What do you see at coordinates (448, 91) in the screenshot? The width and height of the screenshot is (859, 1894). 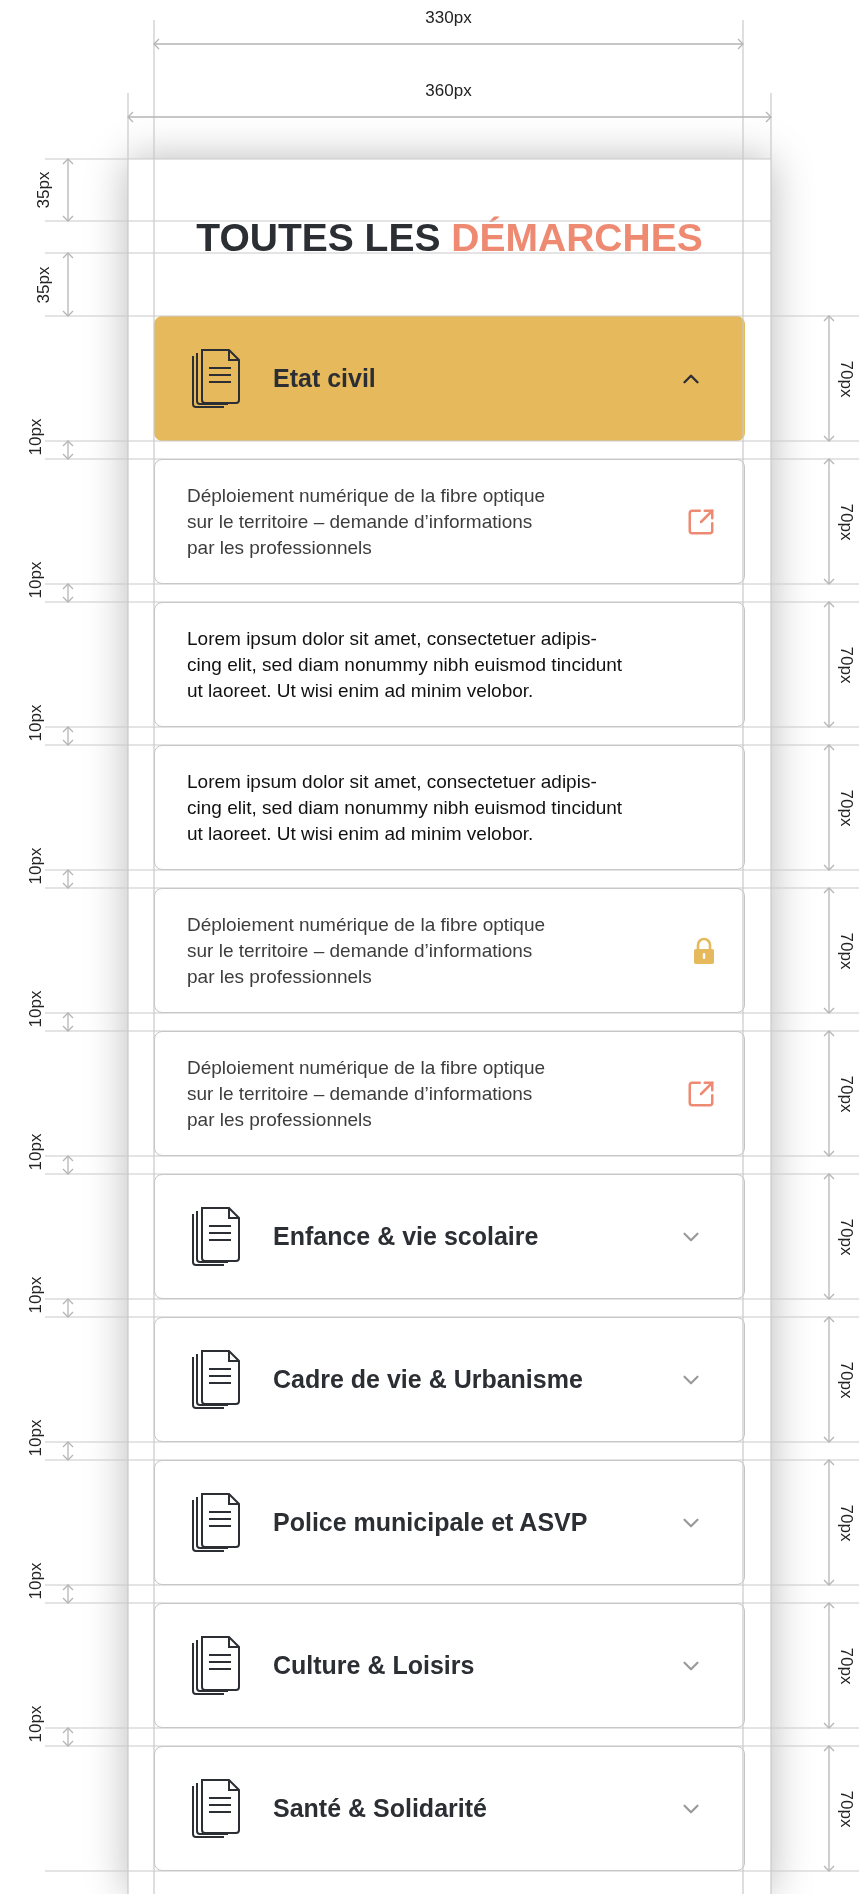 I see `dimension-label: 360px` at bounding box center [448, 91].